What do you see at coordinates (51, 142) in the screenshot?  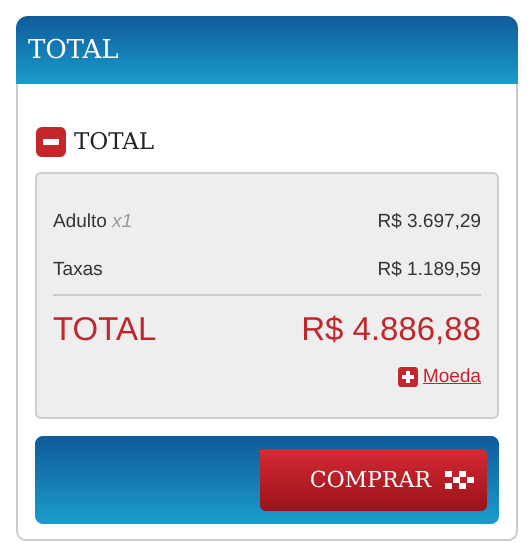 I see `minus-icon` at bounding box center [51, 142].